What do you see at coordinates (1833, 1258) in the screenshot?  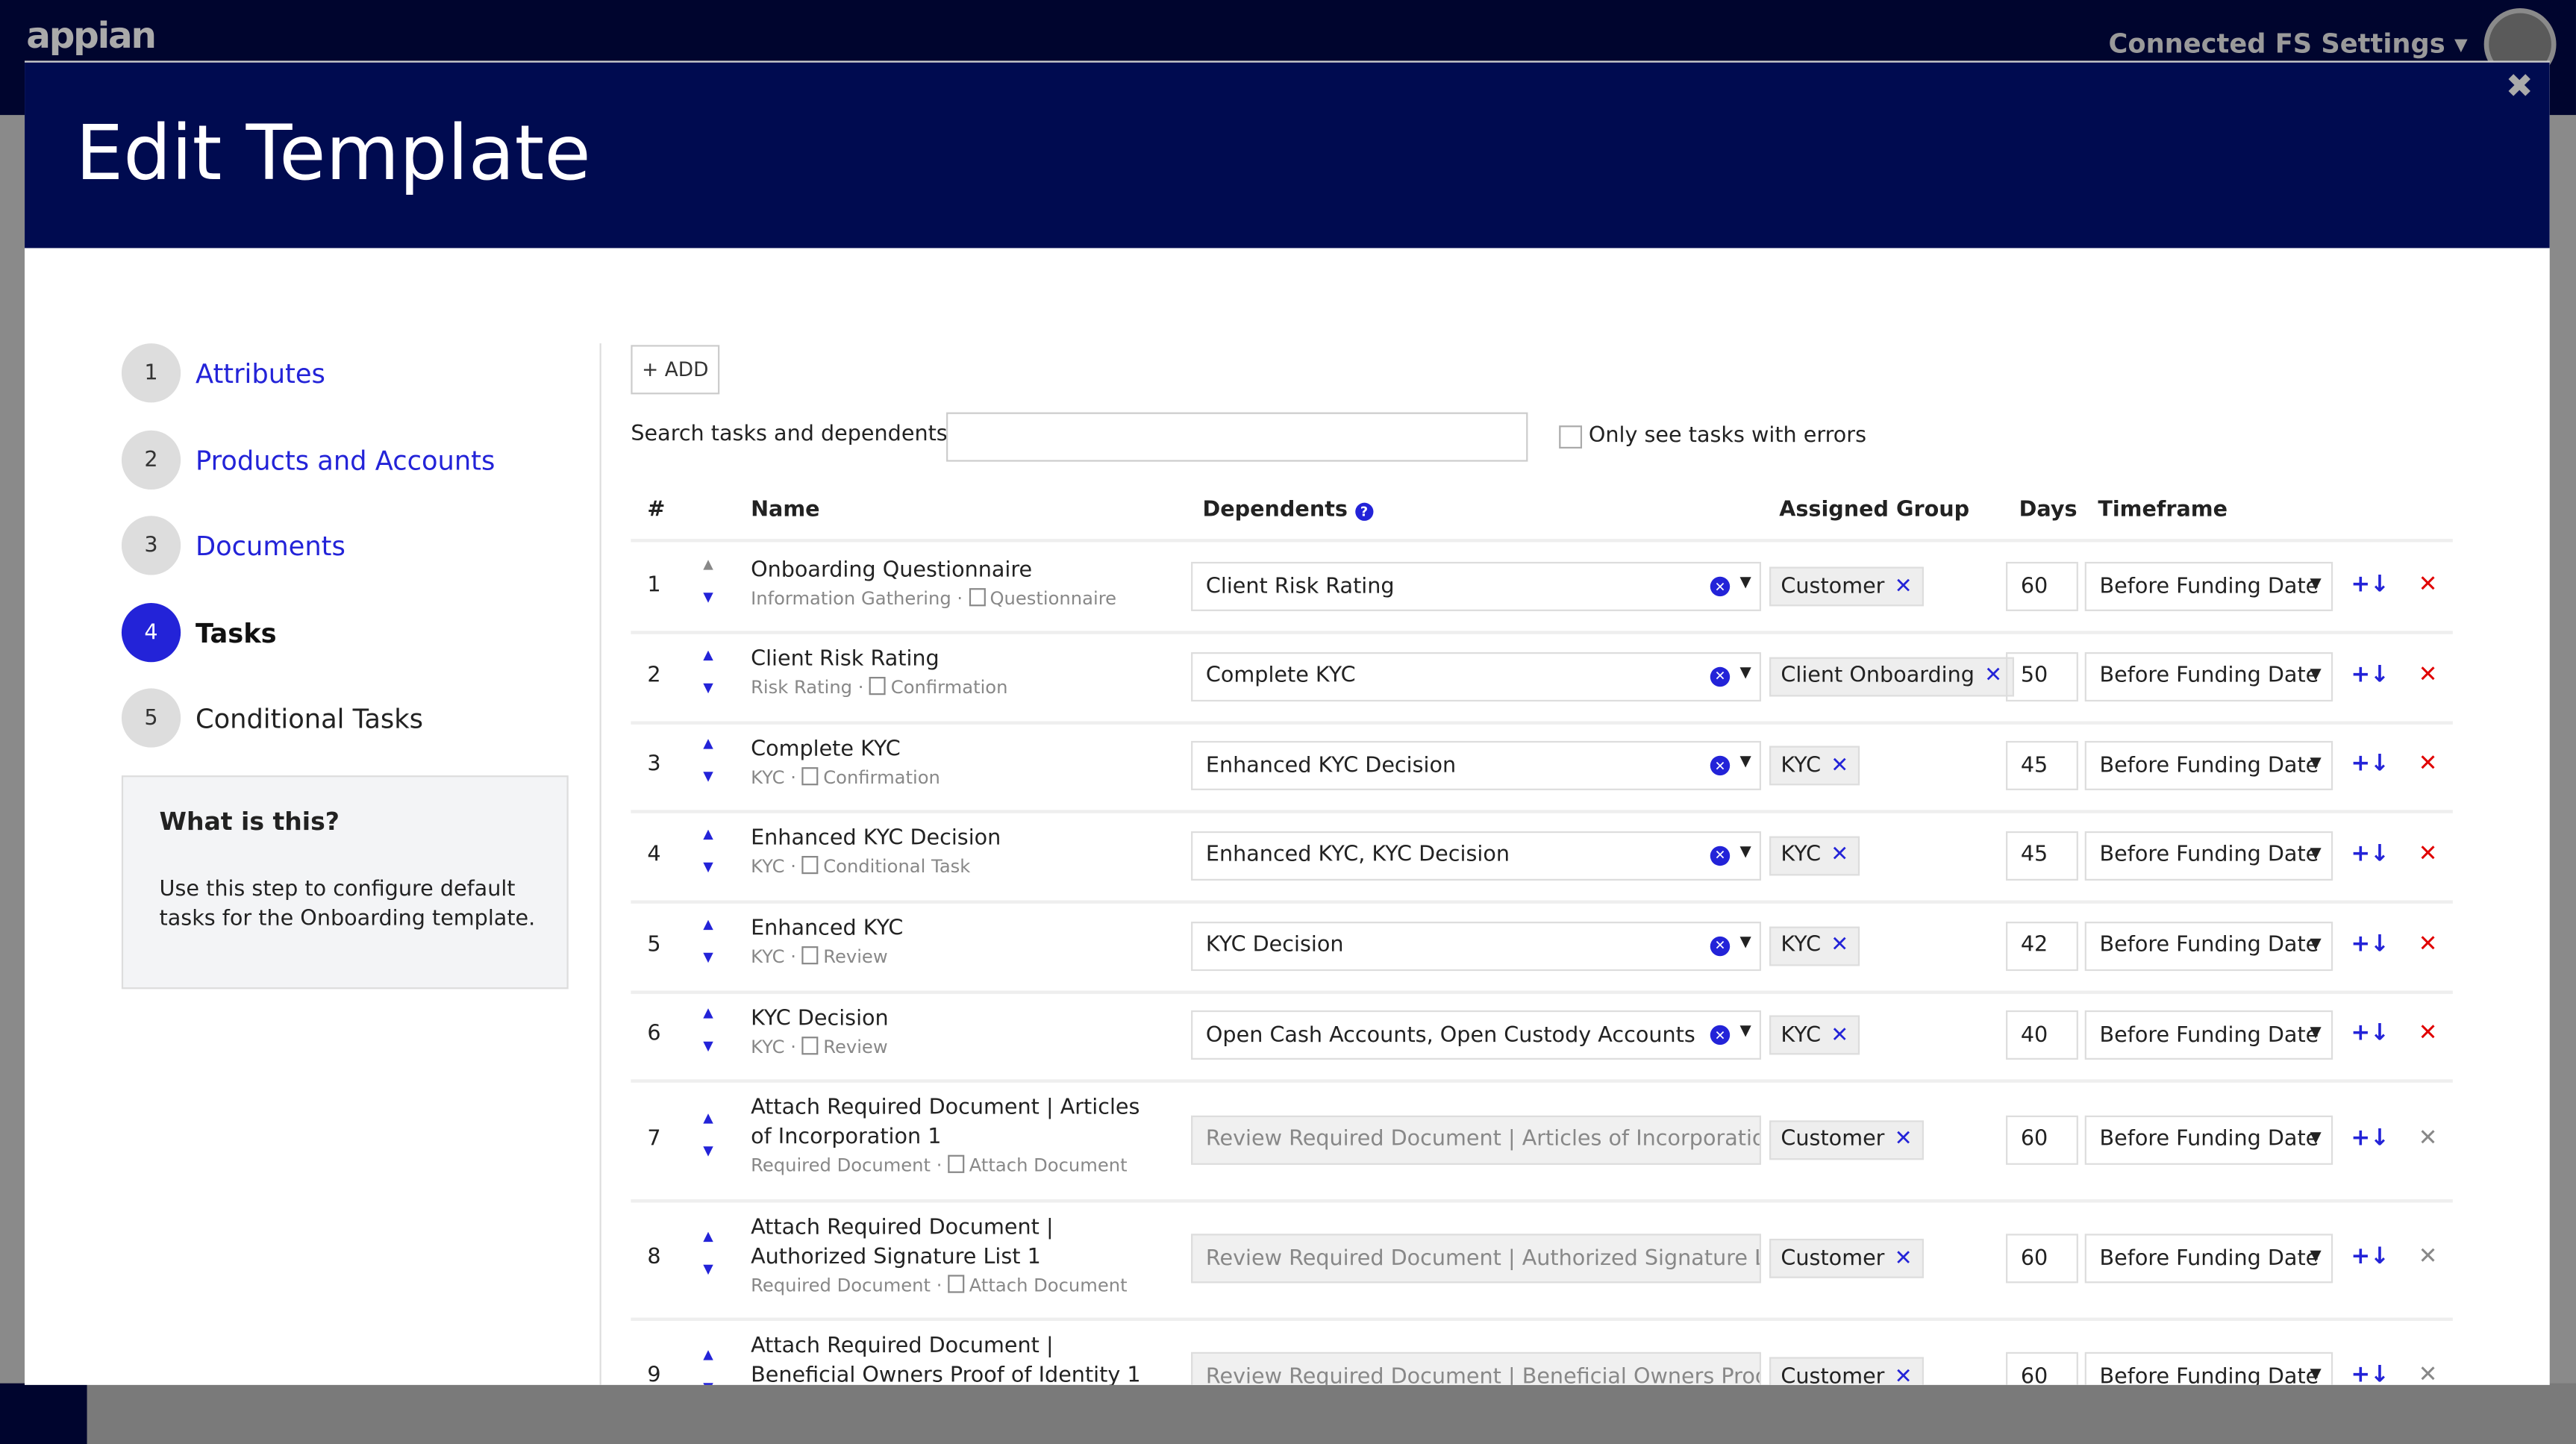 I see `assigned-group-label: Customer` at bounding box center [1833, 1258].